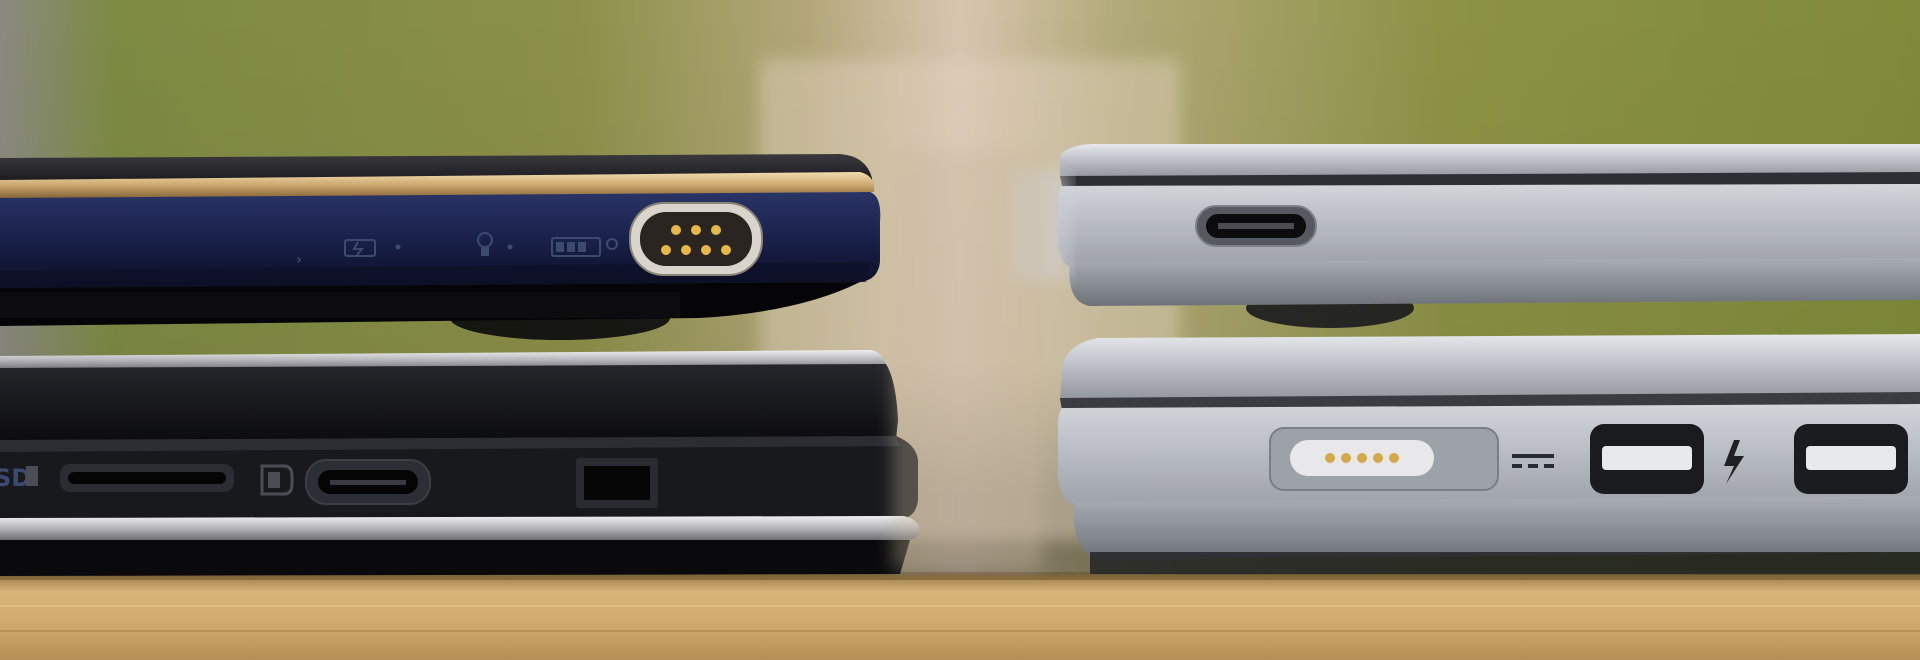 Image resolution: width=1920 pixels, height=660 pixels. Describe the element at coordinates (32, 476) in the screenshot. I see `sd-card-icon` at that location.